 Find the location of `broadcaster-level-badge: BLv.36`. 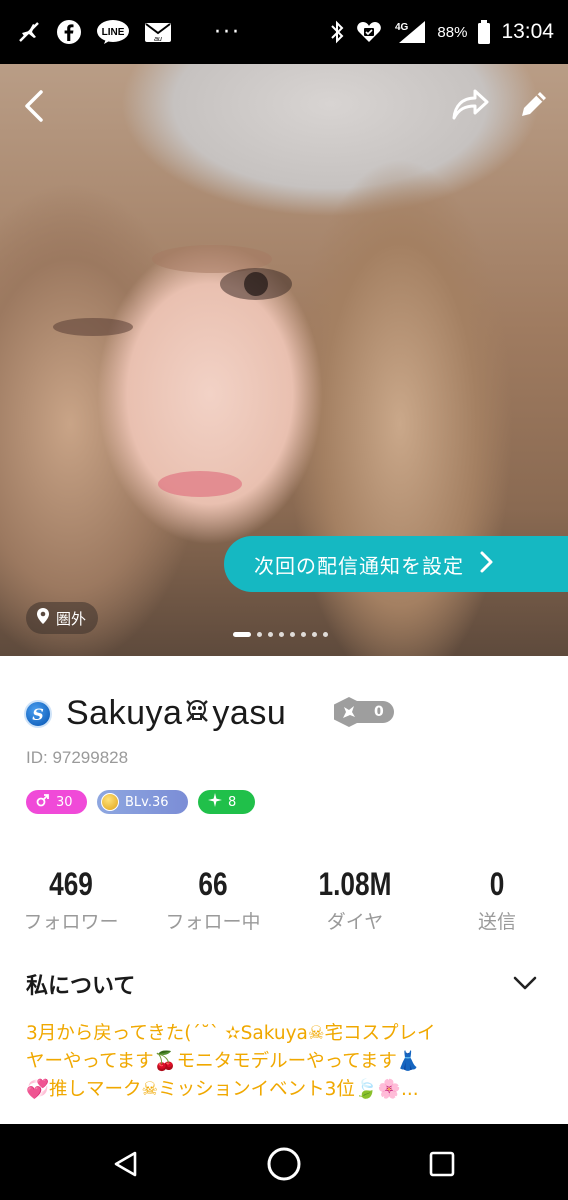

broadcaster-level-badge: BLv.36 is located at coordinates (142, 802).